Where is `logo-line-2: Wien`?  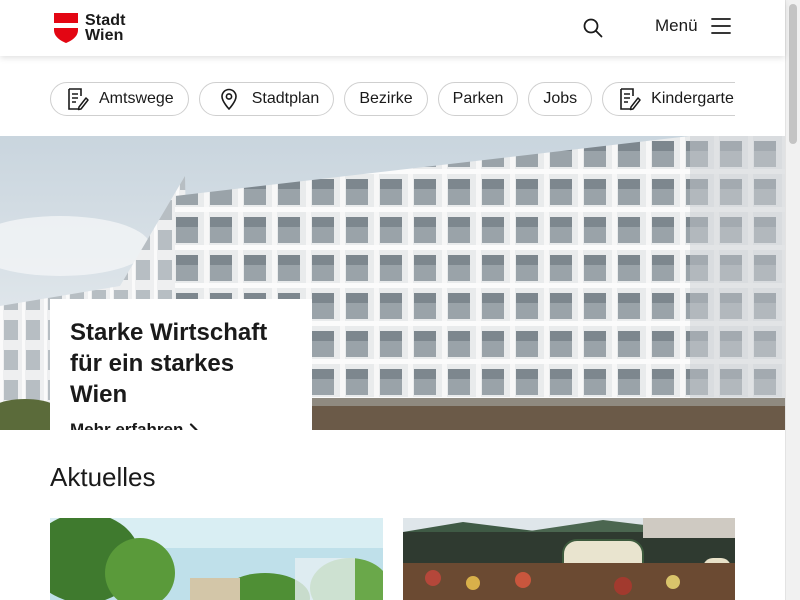 logo-line-2: Wien is located at coordinates (104, 35).